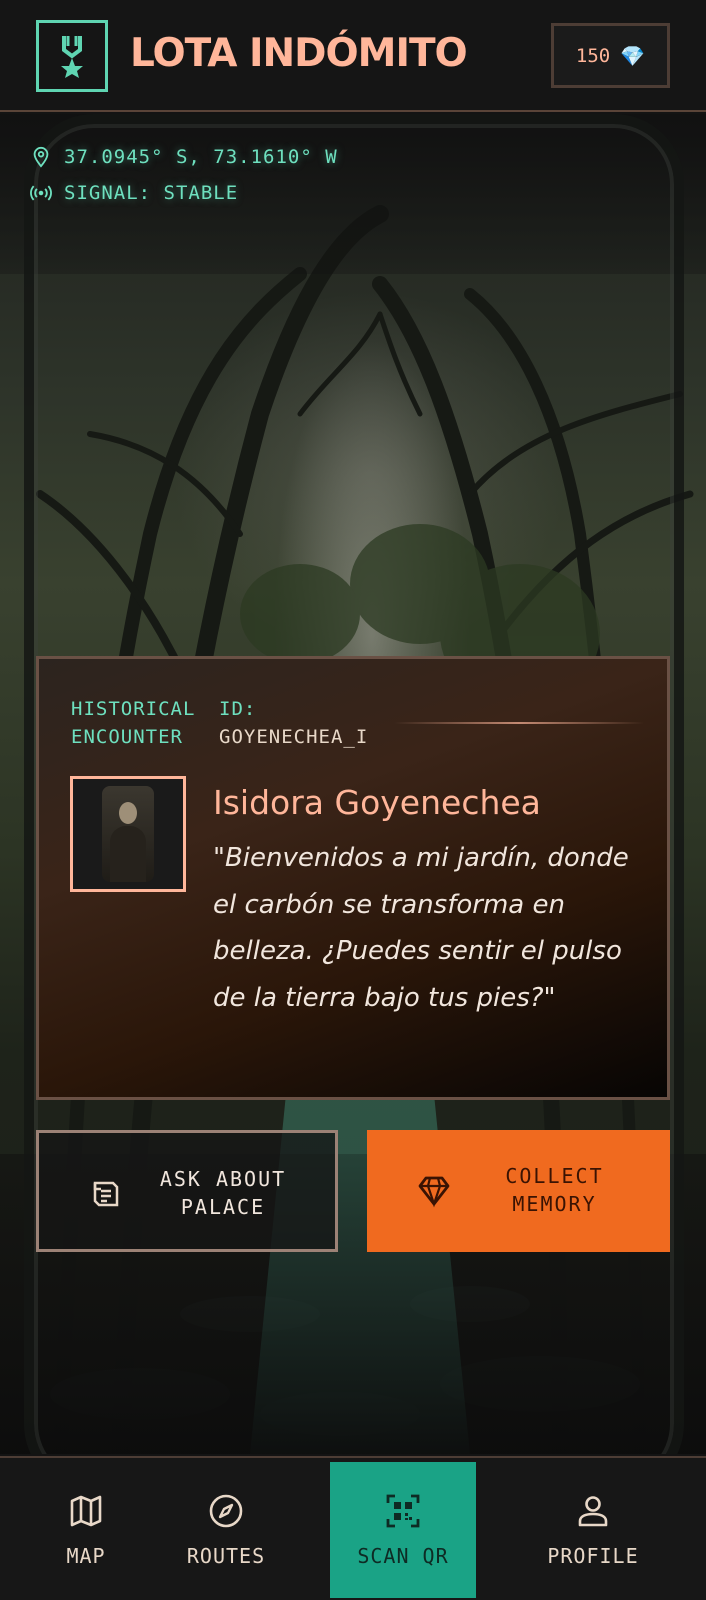 Image resolution: width=706 pixels, height=1600 pixels. I want to click on qr-icon, so click(403, 1511).